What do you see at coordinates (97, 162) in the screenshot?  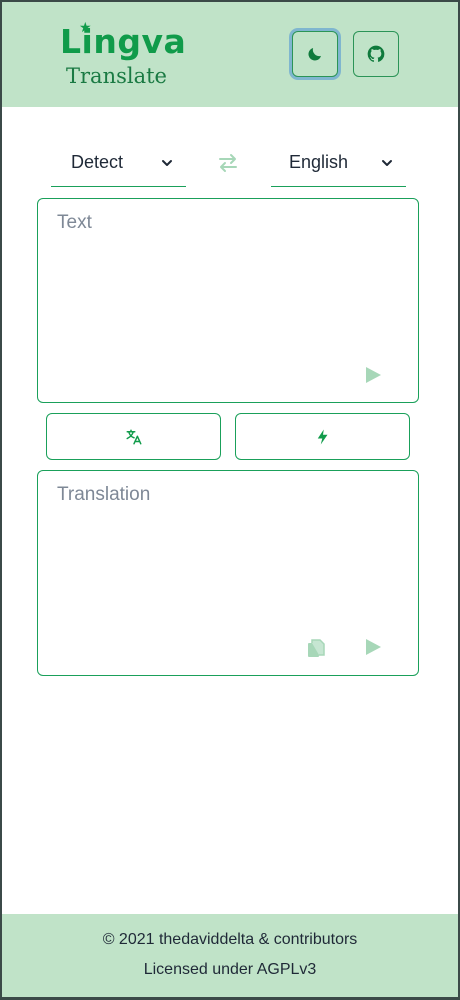 I see `source-language-label: Detect` at bounding box center [97, 162].